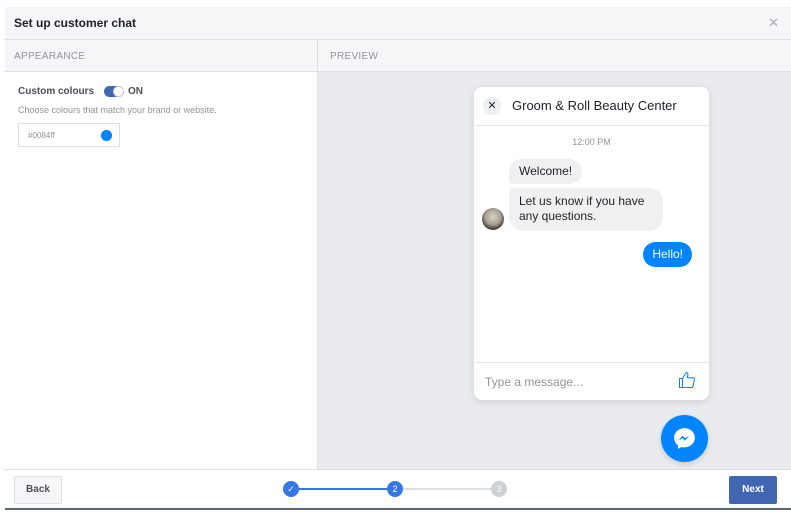 This screenshot has width=791, height=514. Describe the element at coordinates (56, 91) in the screenshot. I see `custom-colours-label: Custom colours` at that location.